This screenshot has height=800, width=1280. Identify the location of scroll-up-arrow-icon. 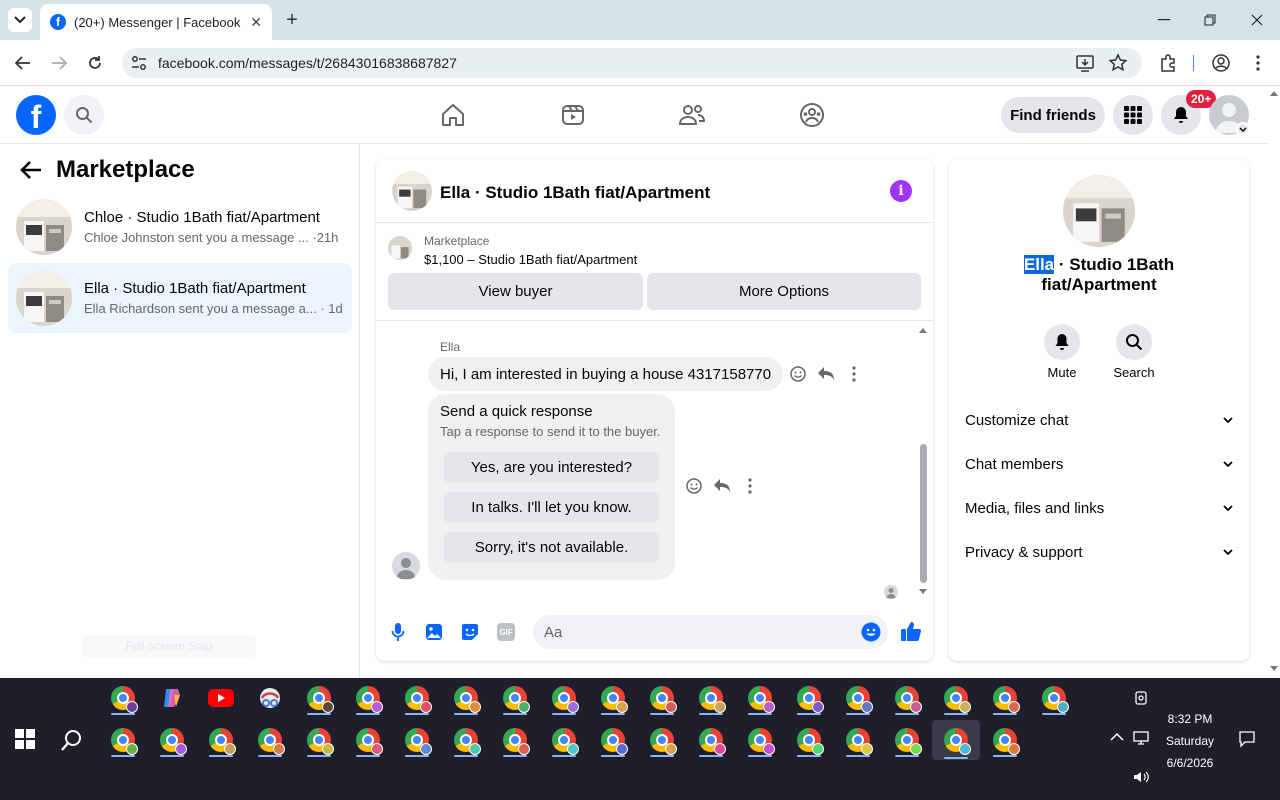
(923, 330).